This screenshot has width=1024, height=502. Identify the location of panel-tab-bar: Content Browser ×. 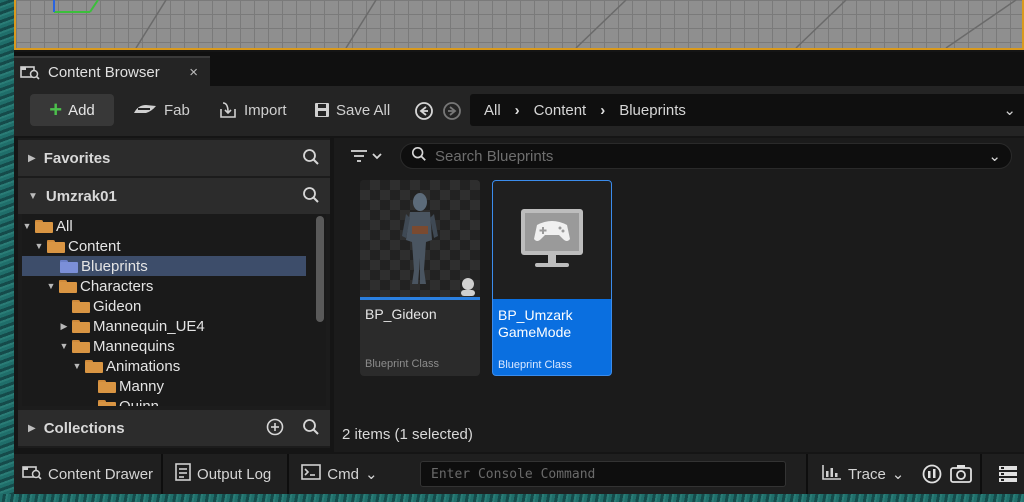
(519, 69).